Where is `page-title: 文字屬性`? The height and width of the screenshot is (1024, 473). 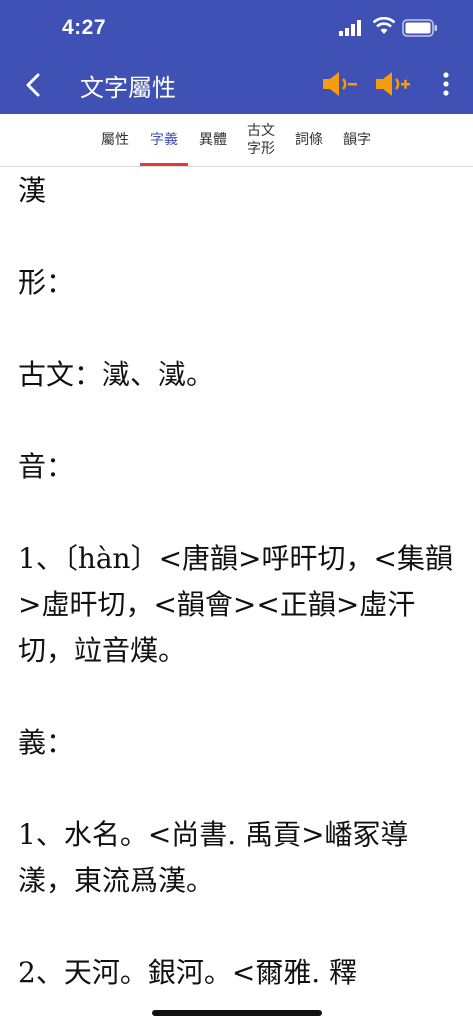 page-title: 文字屬性 is located at coordinates (128, 88).